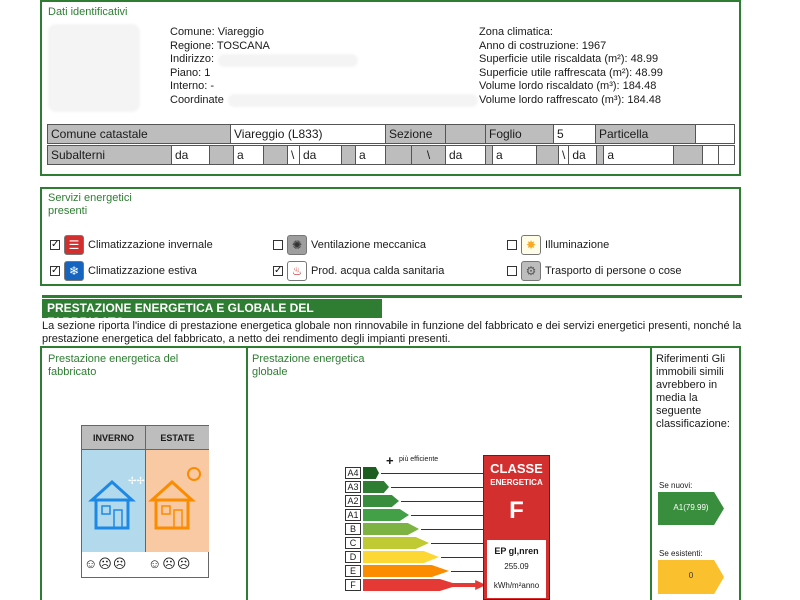 The image size is (800, 600). What do you see at coordinates (392, 296) in the screenshot?
I see `banner-divider` at bounding box center [392, 296].